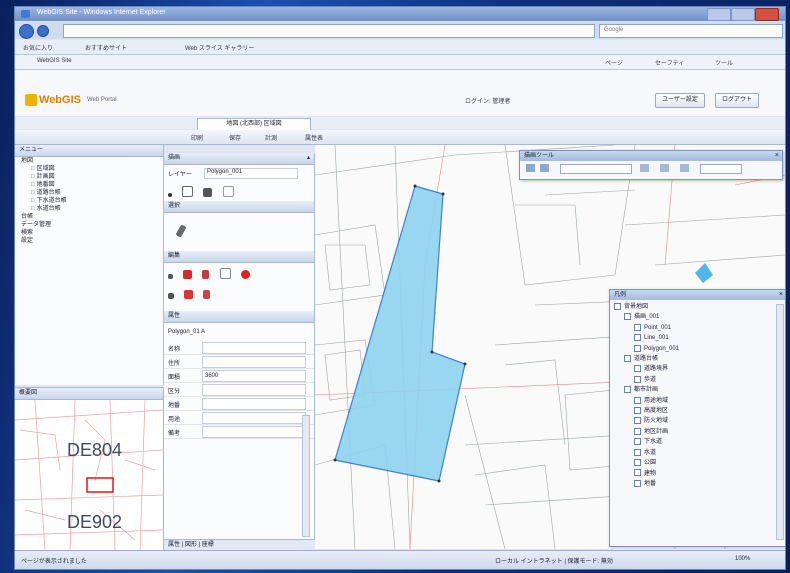 The image size is (790, 573). What do you see at coordinates (698, 307) in the screenshot?
I see `layer-item: 背景地図` at bounding box center [698, 307].